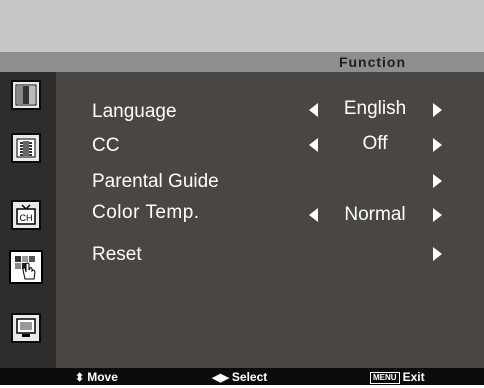 The image size is (484, 388). Describe the element at coordinates (437, 145) in the screenshot. I see `cc-right-arrow-icon` at that location.